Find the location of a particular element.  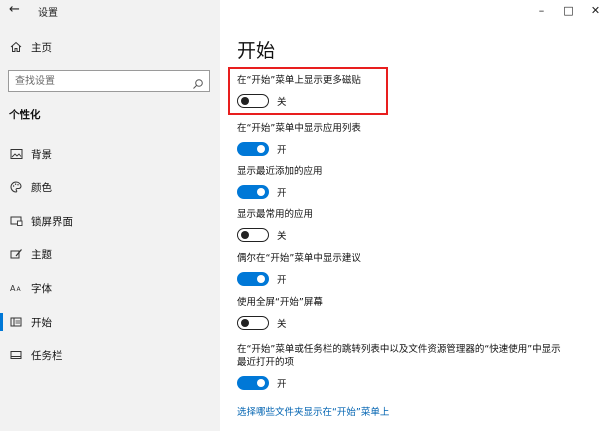

start-icon is located at coordinates (16, 322).